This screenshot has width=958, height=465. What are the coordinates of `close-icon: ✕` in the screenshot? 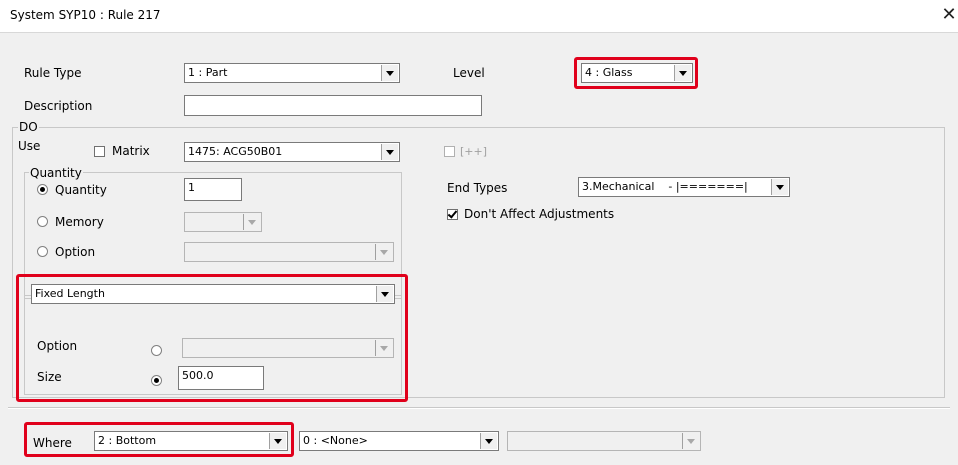 It's located at (949, 15).